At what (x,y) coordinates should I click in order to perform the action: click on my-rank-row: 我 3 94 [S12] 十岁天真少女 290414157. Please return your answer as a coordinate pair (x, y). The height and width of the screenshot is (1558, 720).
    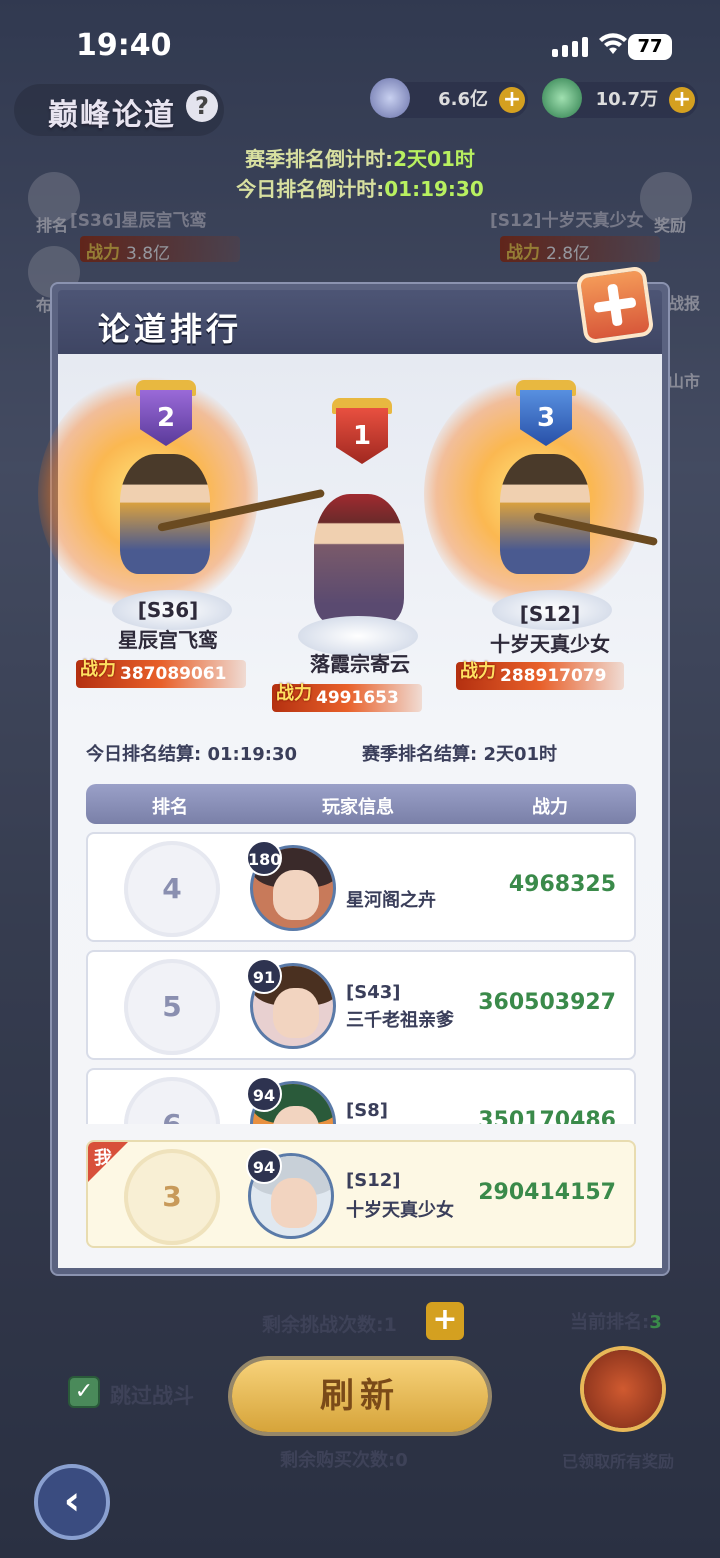
    Looking at the image, I should click on (361, 1194).